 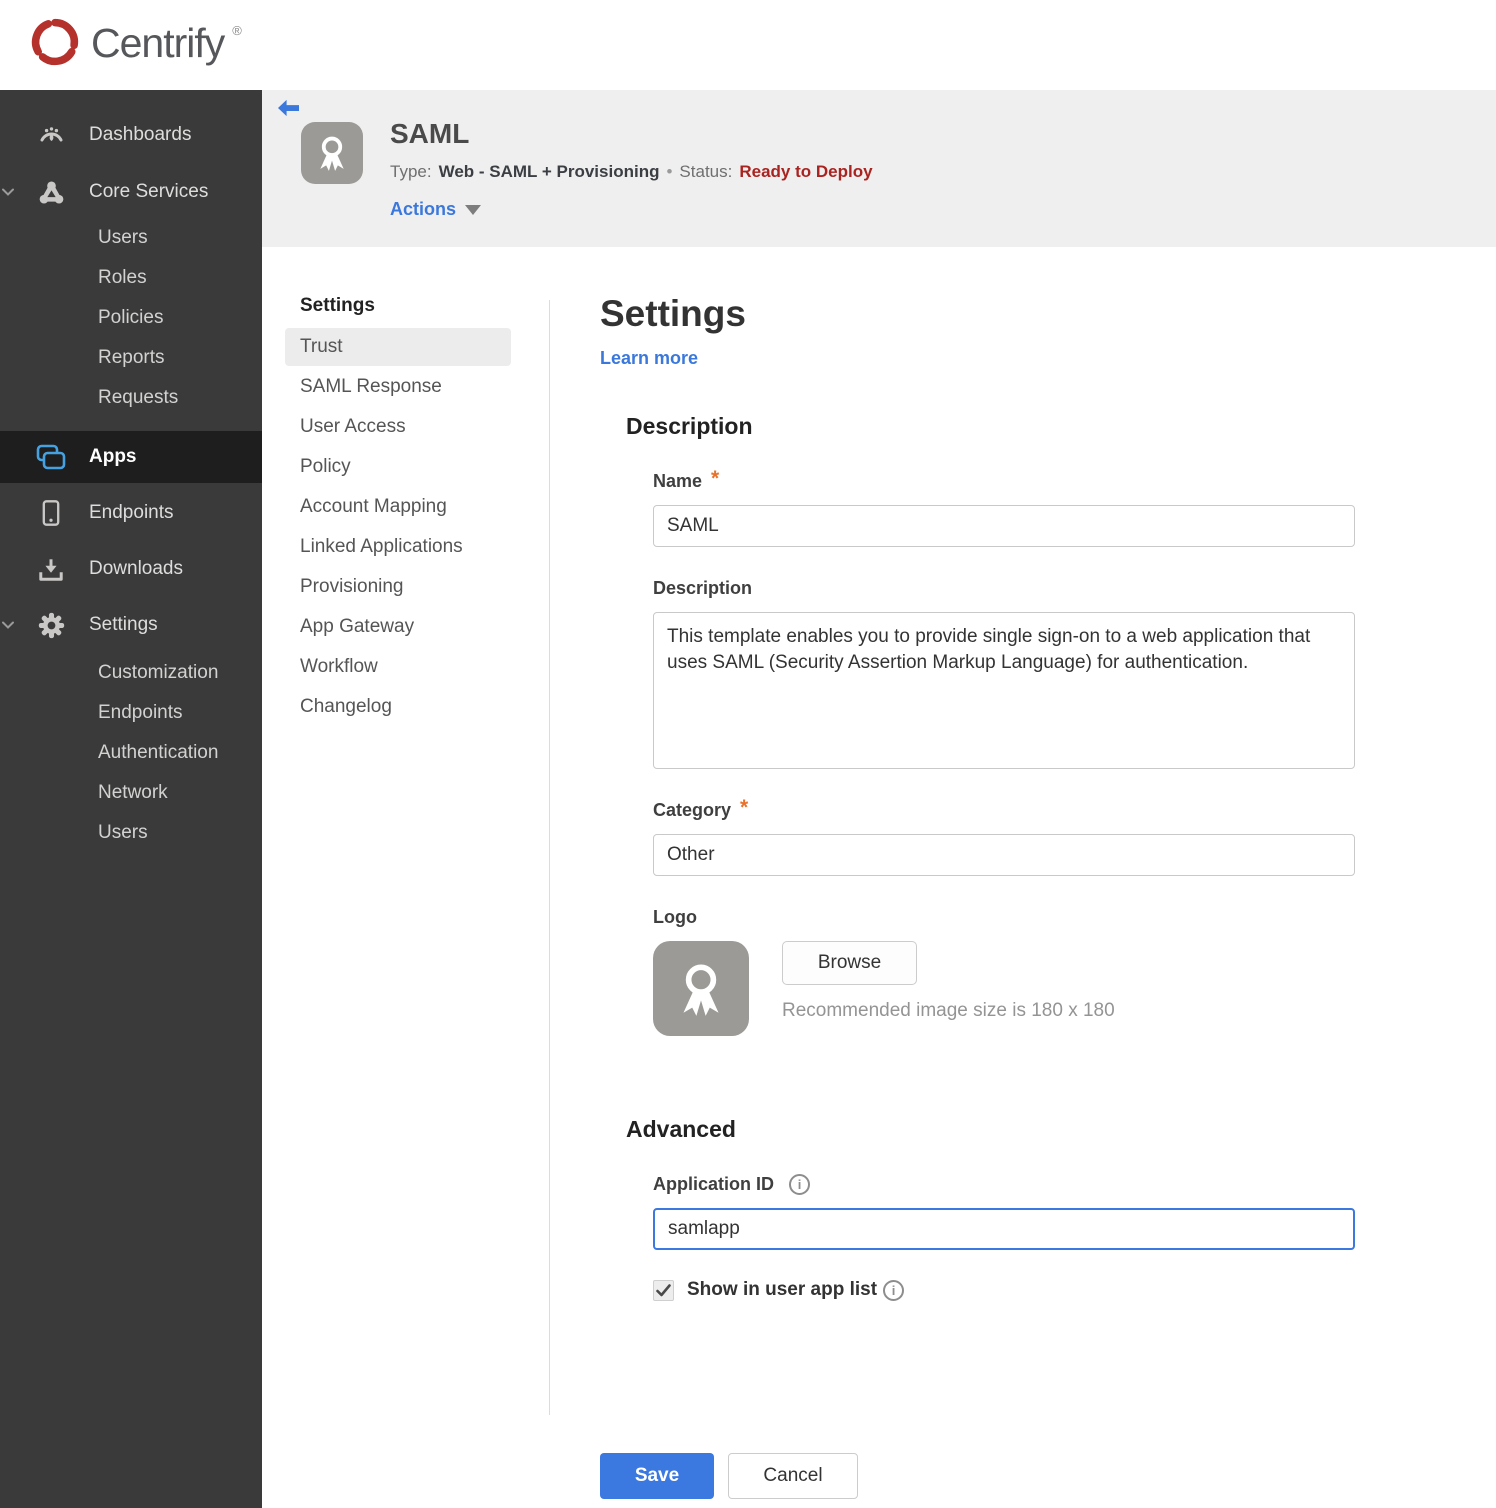 I want to click on category-field: Category *, so click(x=1011, y=836).